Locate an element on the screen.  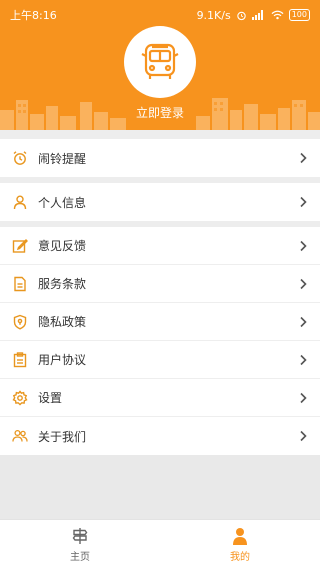
shield-icon is located at coordinates (20, 322).